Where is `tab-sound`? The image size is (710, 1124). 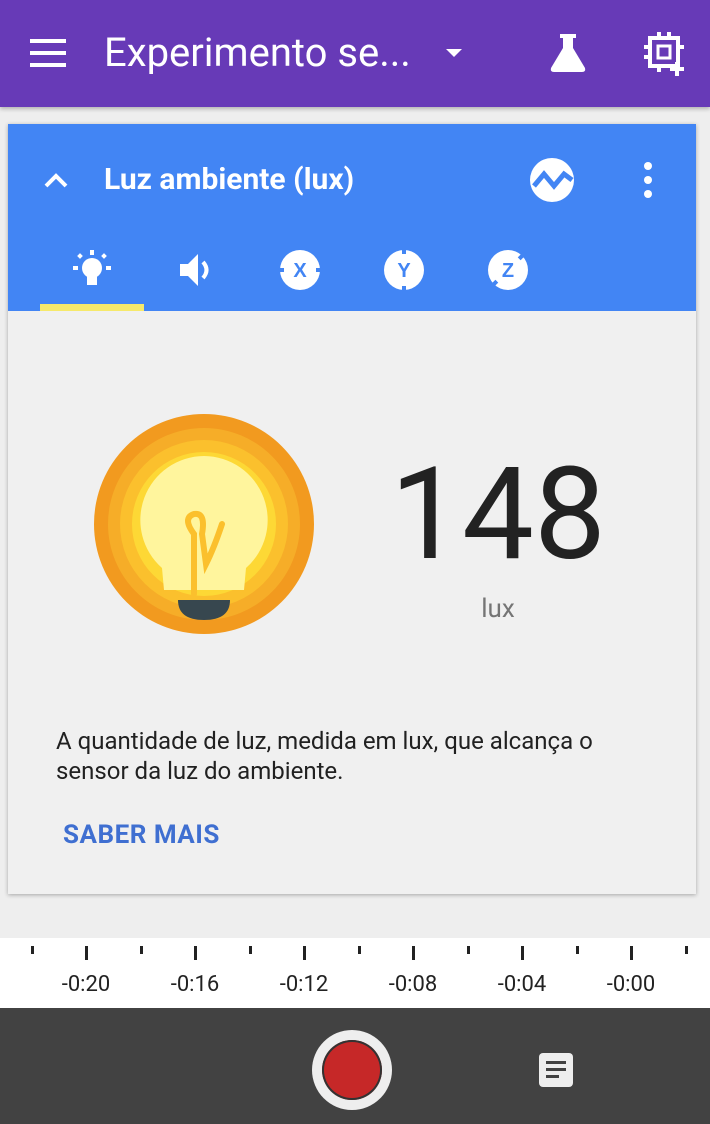 tab-sound is located at coordinates (196, 270).